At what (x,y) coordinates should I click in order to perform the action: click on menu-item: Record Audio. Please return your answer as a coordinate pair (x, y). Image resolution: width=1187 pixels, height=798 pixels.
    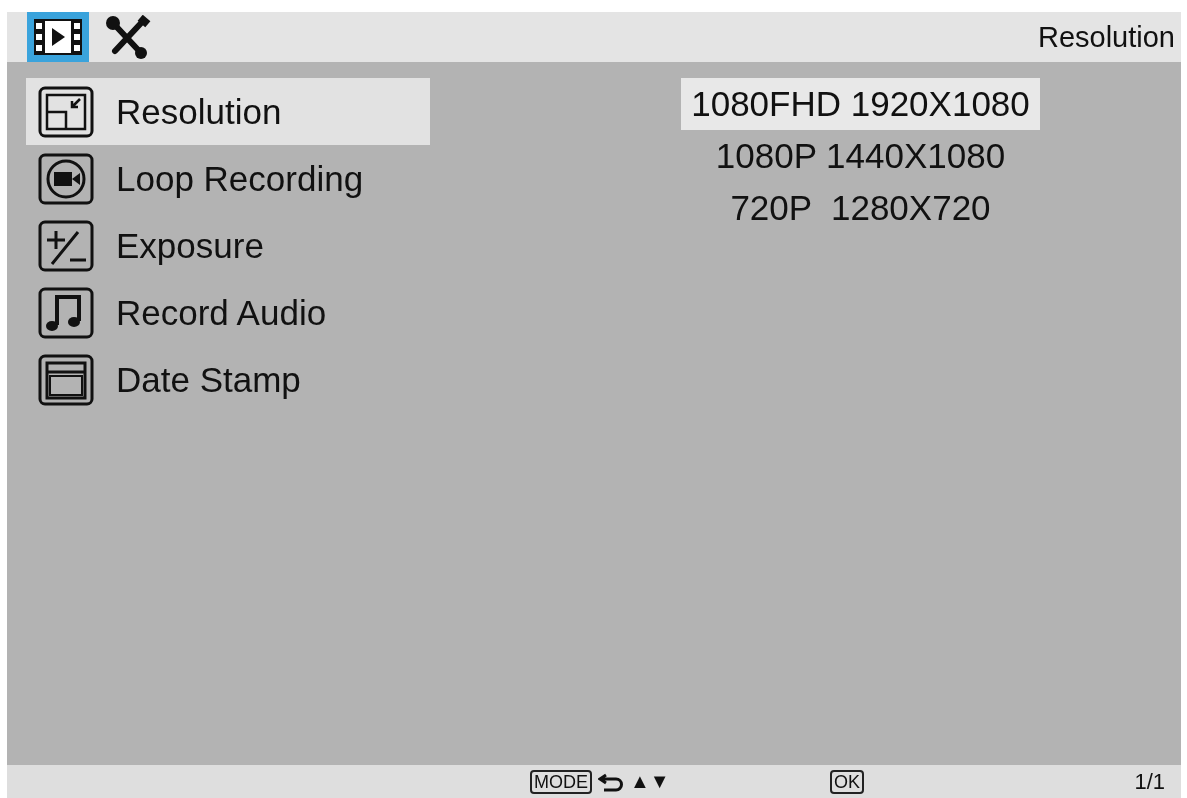
    Looking at the image, I should click on (228, 312).